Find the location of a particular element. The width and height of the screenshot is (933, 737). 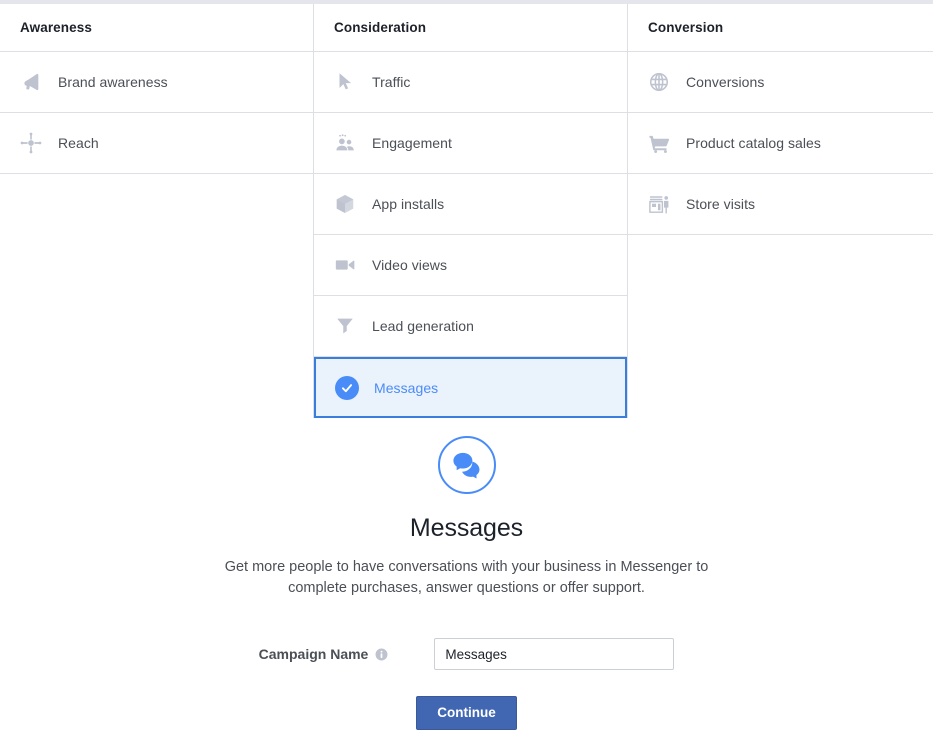

objective-option-video-views: Video views is located at coordinates (470, 265).